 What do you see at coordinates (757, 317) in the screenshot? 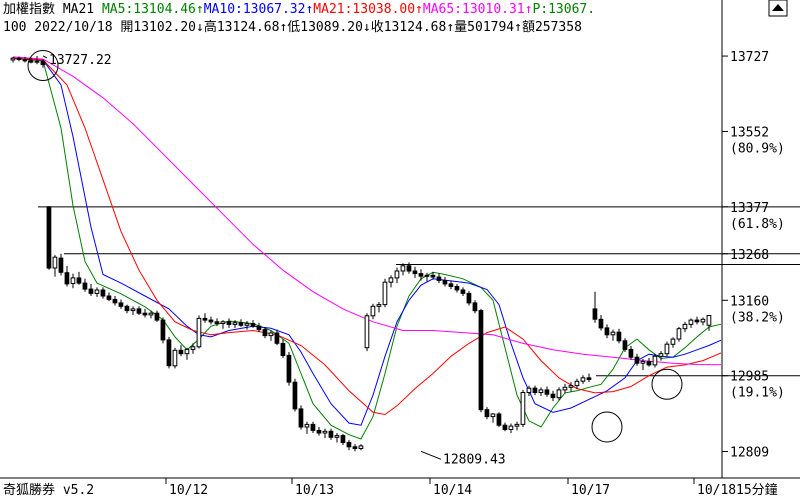
I see `price-sublabel-4: (38.2%)` at bounding box center [757, 317].